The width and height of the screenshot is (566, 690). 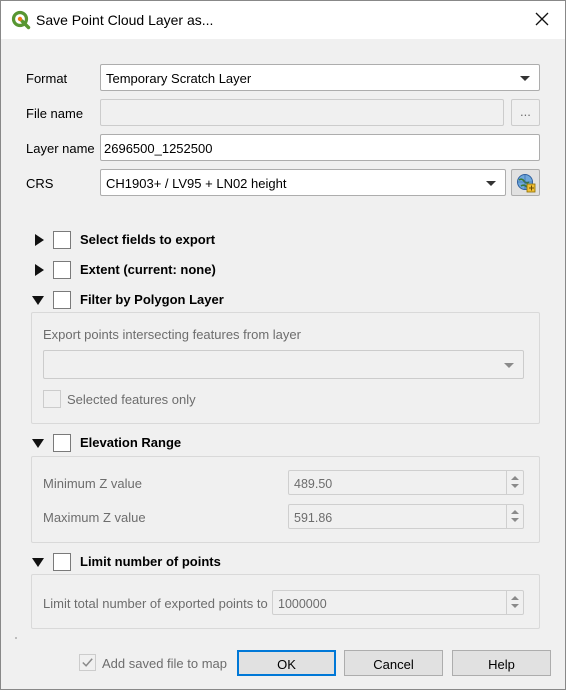 I want to click on elevation-title: Elevation Range, so click(x=131, y=442).